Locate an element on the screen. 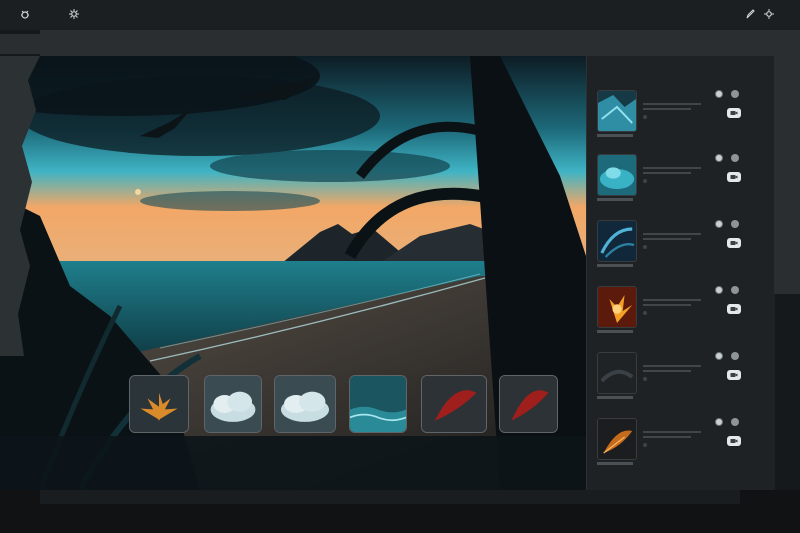 The height and width of the screenshot is (533, 800). fire-burst is located at coordinates (617, 307).